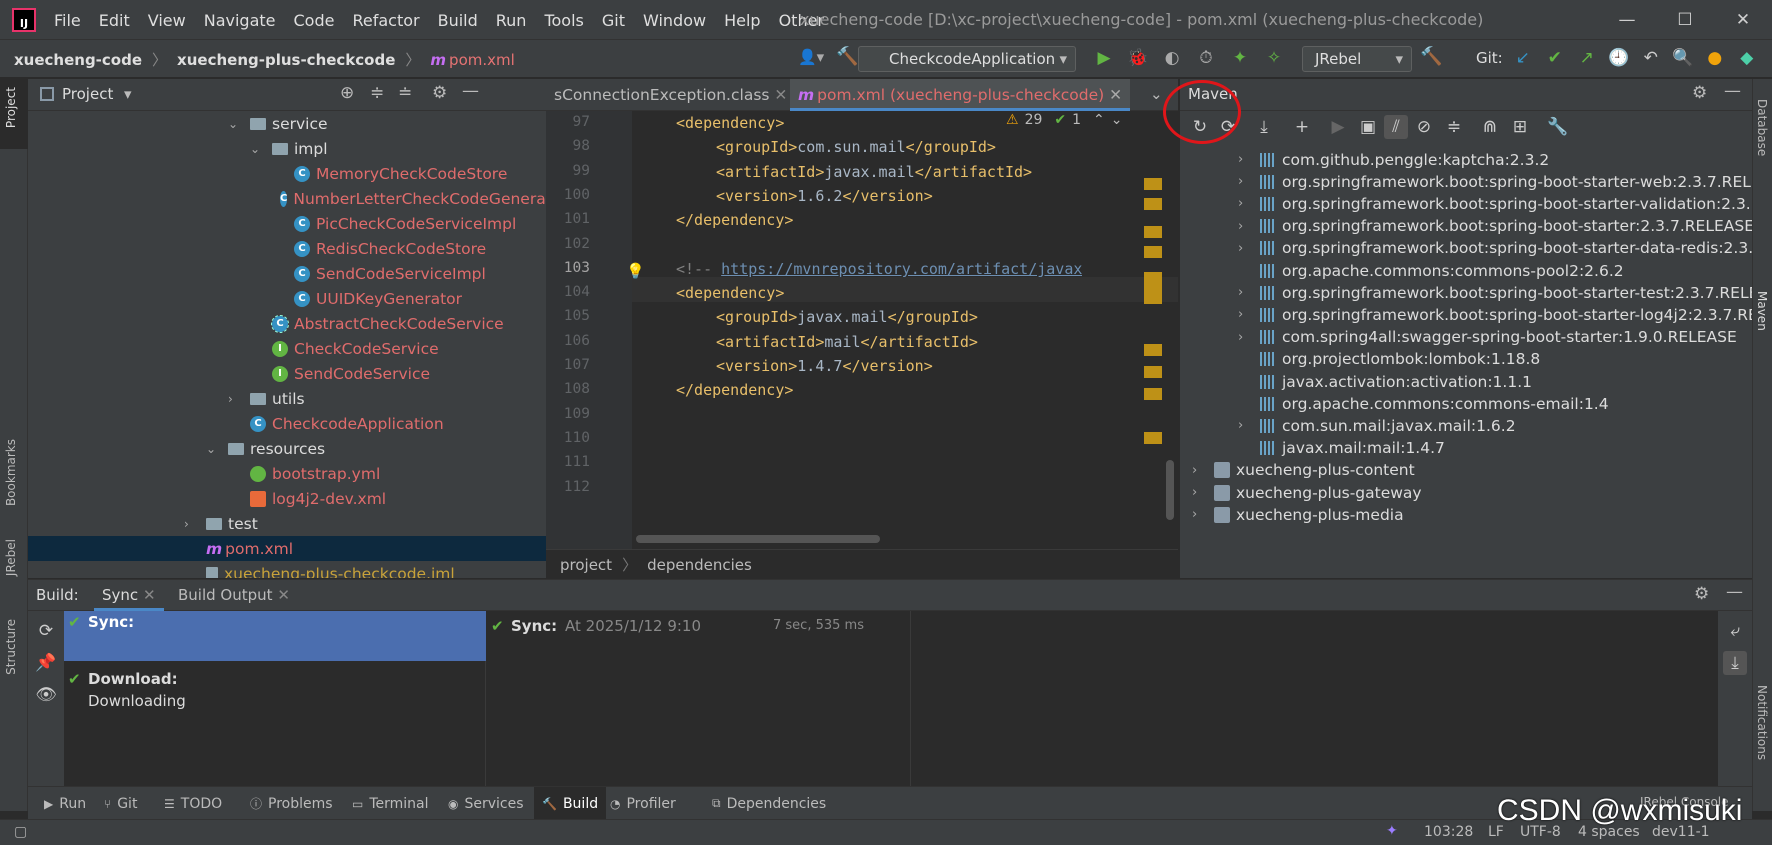  What do you see at coordinates (287, 223) in the screenshot?
I see `project-tree-item: C PicCheckCodeServiceImpl` at bounding box center [287, 223].